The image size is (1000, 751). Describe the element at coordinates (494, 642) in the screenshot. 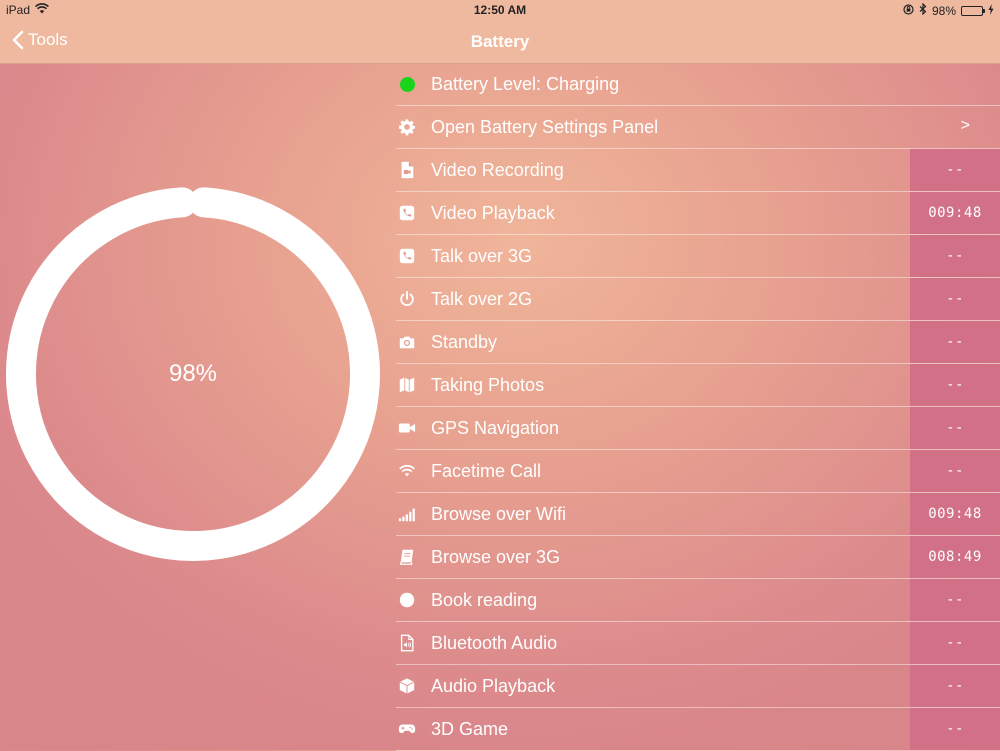

I see `usage-row-label: Bluetooth Audio` at that location.